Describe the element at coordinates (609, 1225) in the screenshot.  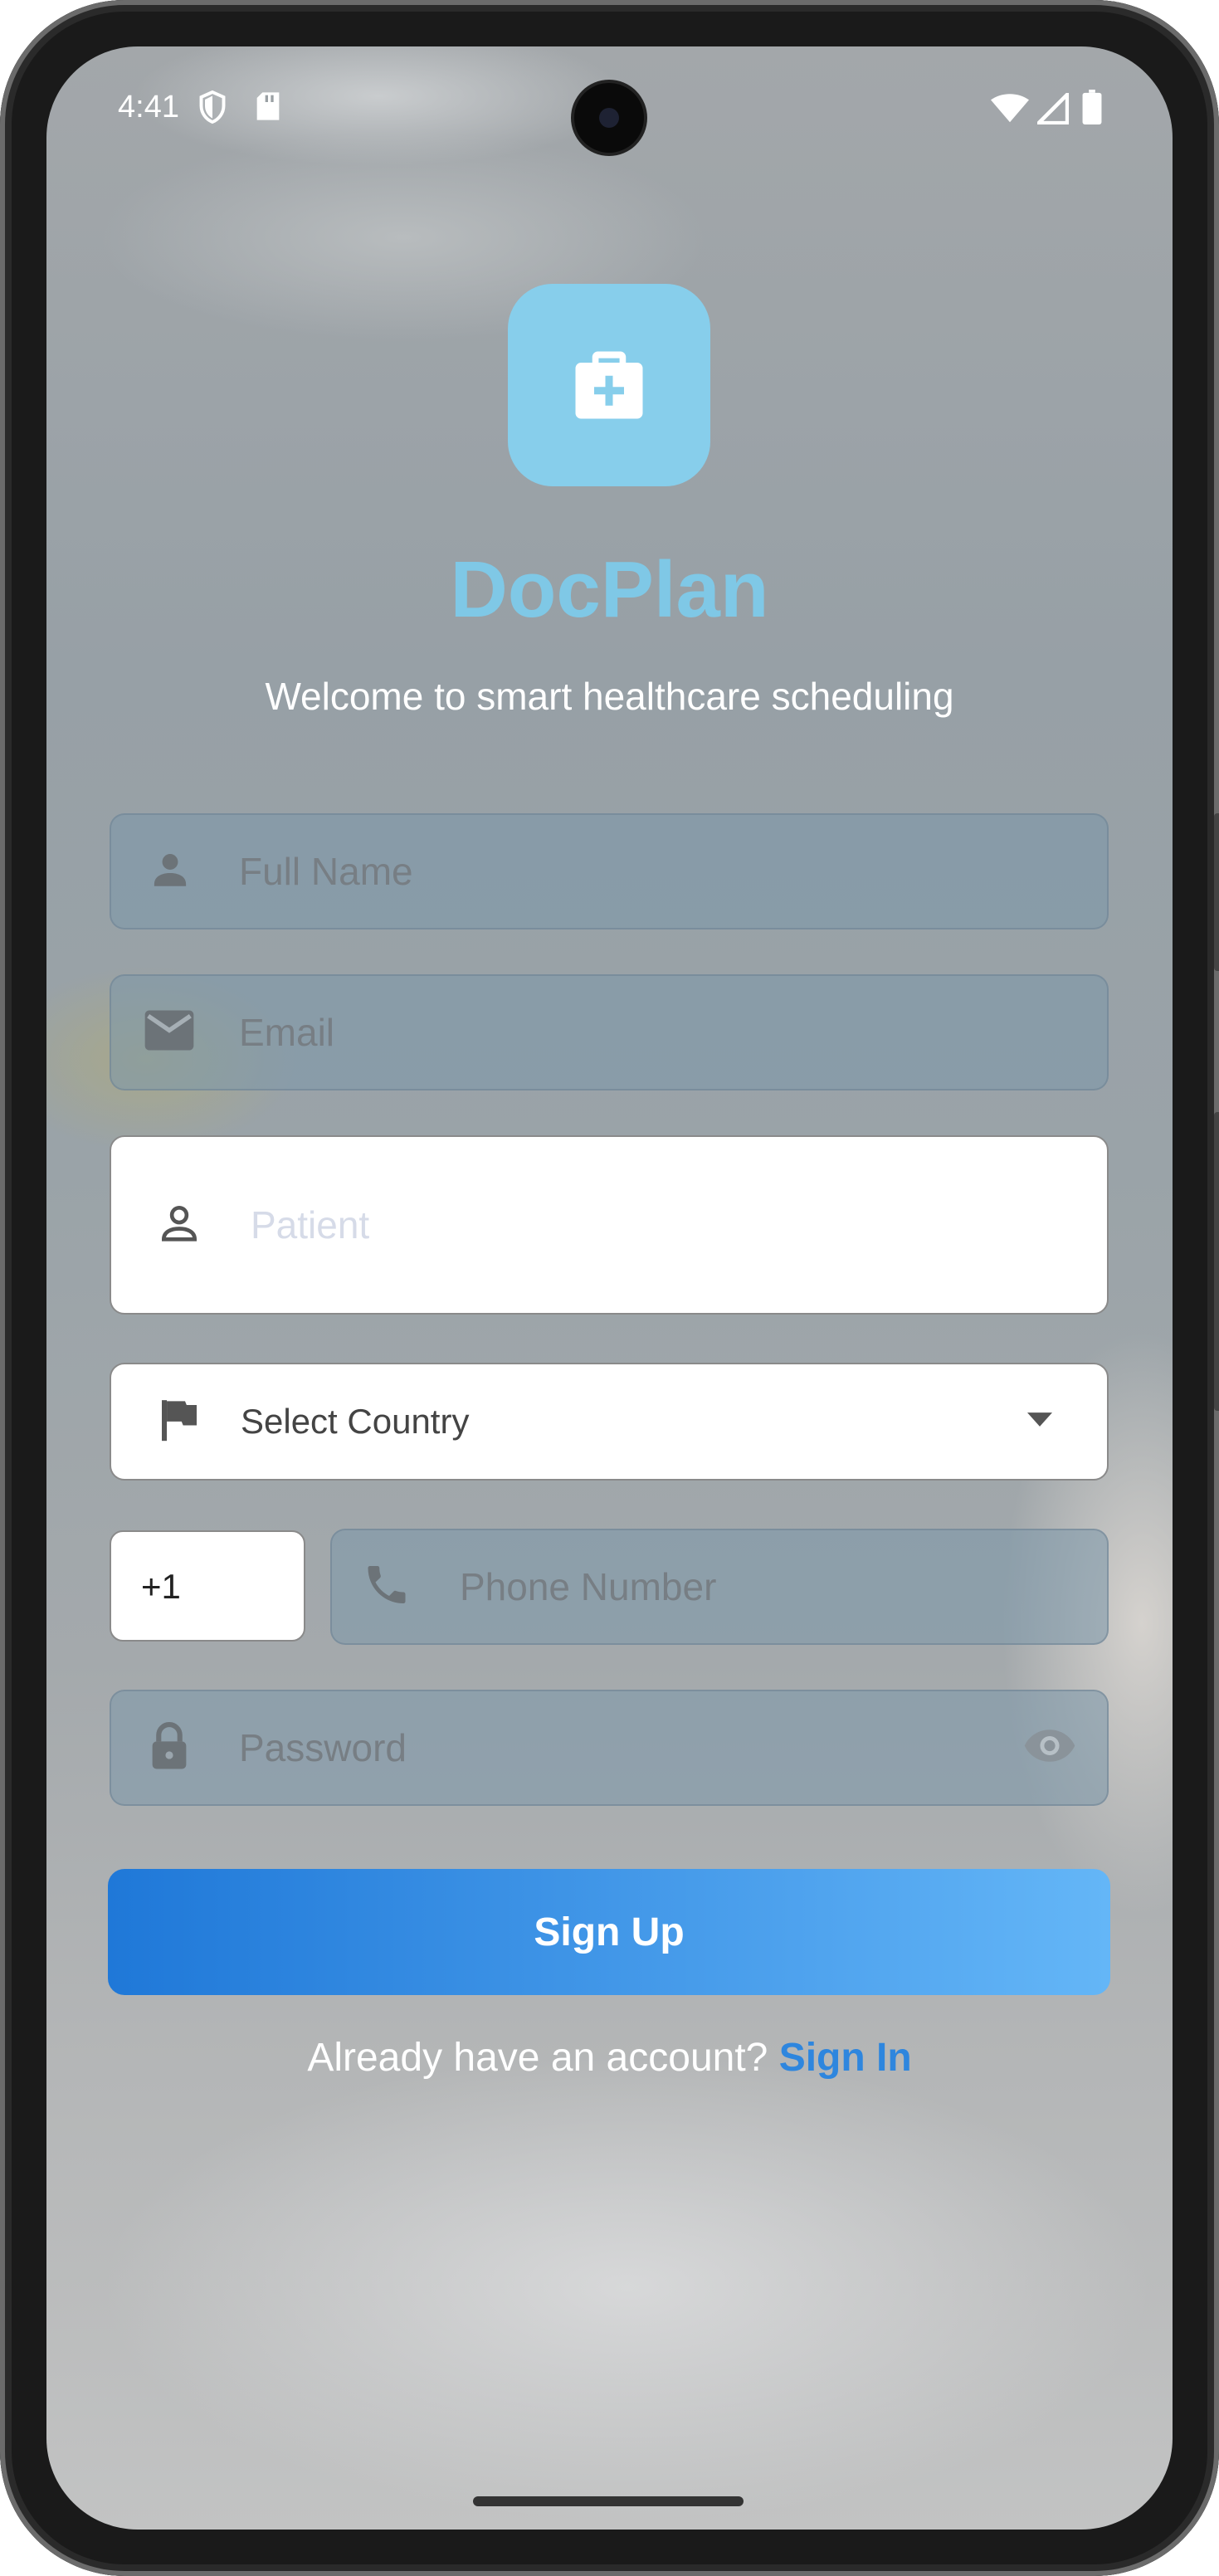
I see `role-field: Patient` at that location.